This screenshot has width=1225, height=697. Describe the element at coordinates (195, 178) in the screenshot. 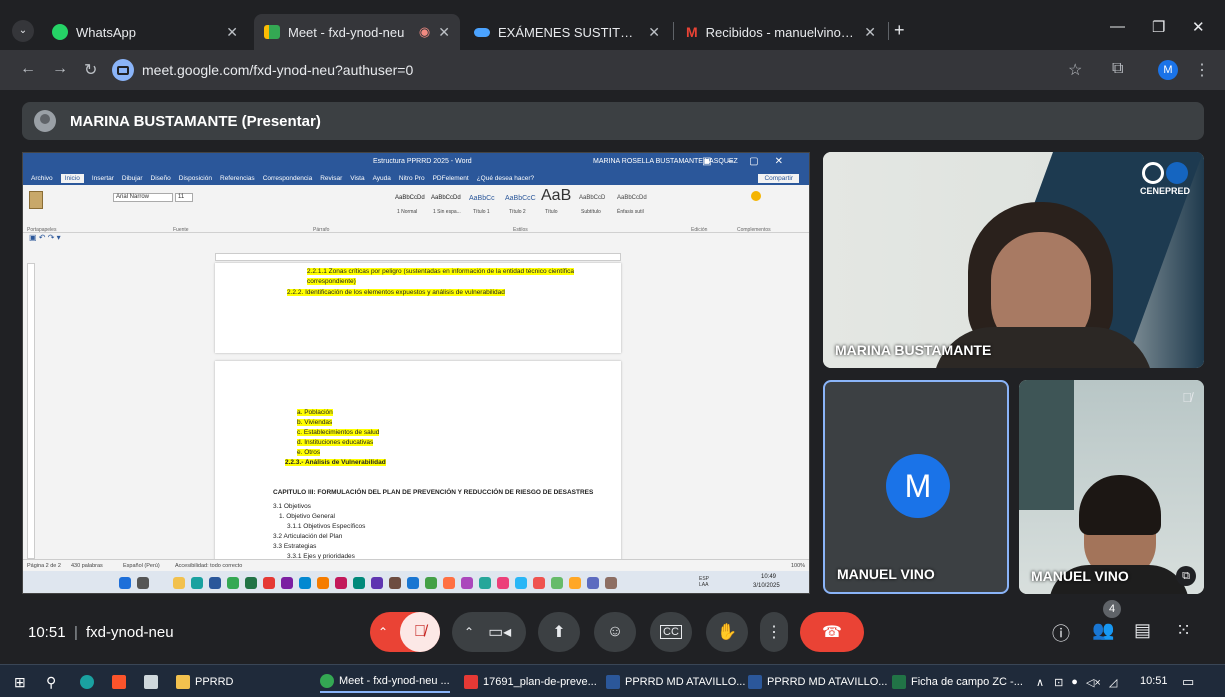

I see `word-menu-item: Disposición` at that location.